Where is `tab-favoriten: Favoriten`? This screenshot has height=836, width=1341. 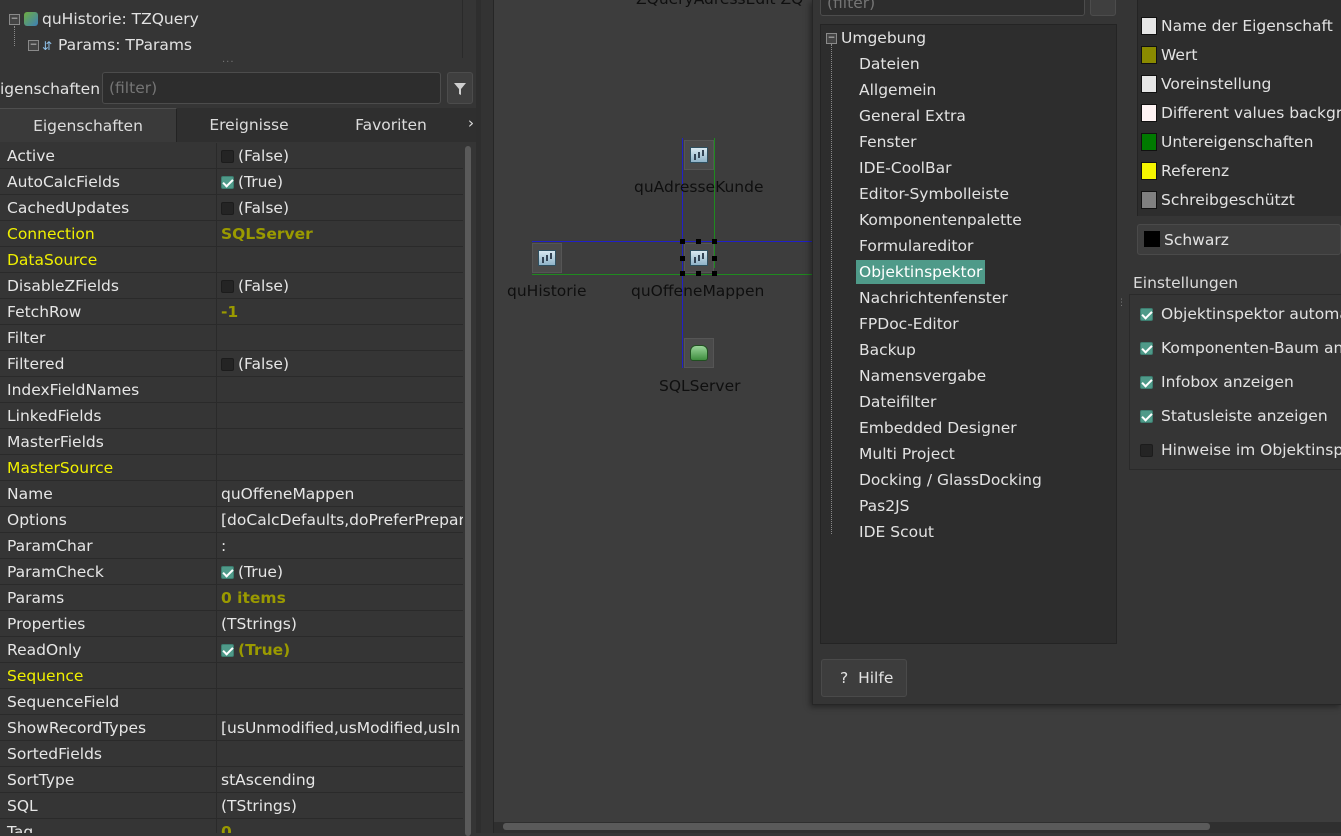 tab-favoriten: Favoriten is located at coordinates (391, 125).